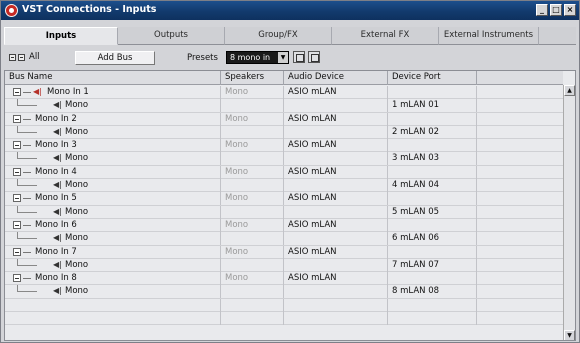  Describe the element at coordinates (113, 78) in the screenshot. I see `col-bus-name: Bus Name` at that location.